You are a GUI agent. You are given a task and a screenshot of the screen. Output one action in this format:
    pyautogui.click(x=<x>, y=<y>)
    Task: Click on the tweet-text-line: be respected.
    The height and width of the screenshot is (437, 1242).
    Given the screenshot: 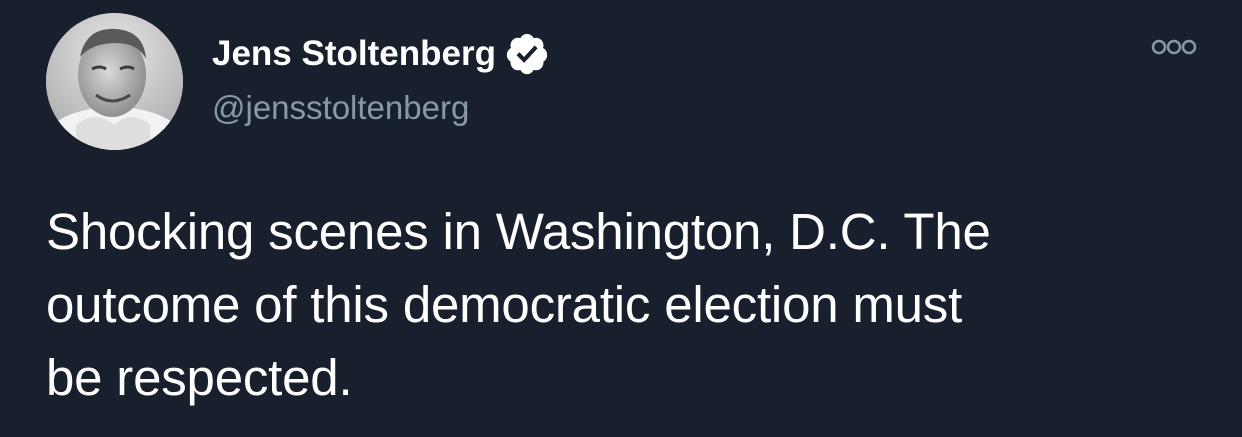 What is the action you would take?
    pyautogui.click(x=199, y=377)
    